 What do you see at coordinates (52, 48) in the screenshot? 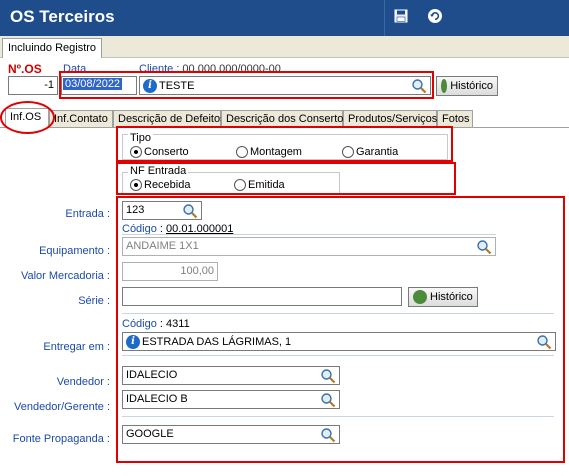
I see `tab-incluindo-registro: Incluindo Registro` at bounding box center [52, 48].